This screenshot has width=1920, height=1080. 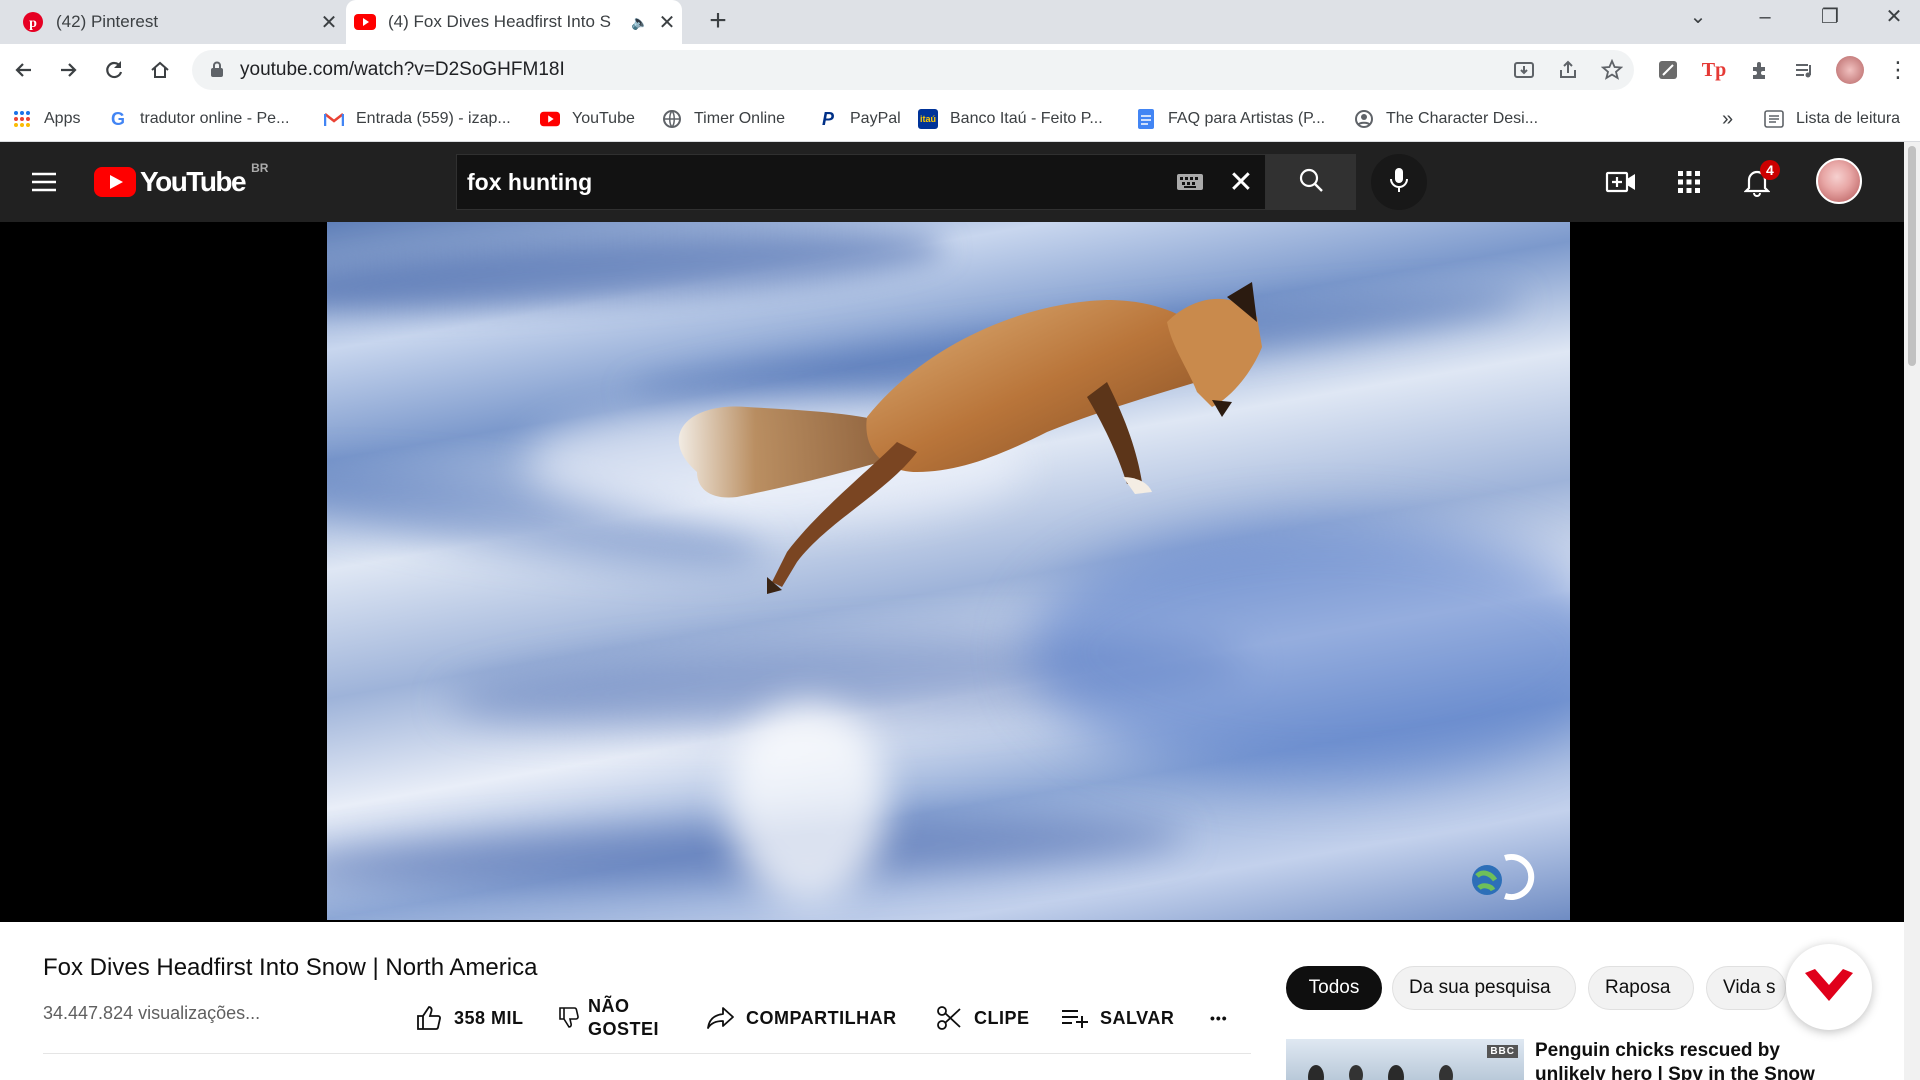 What do you see at coordinates (1912, 256) in the screenshot?
I see `scrollbar-thumb` at bounding box center [1912, 256].